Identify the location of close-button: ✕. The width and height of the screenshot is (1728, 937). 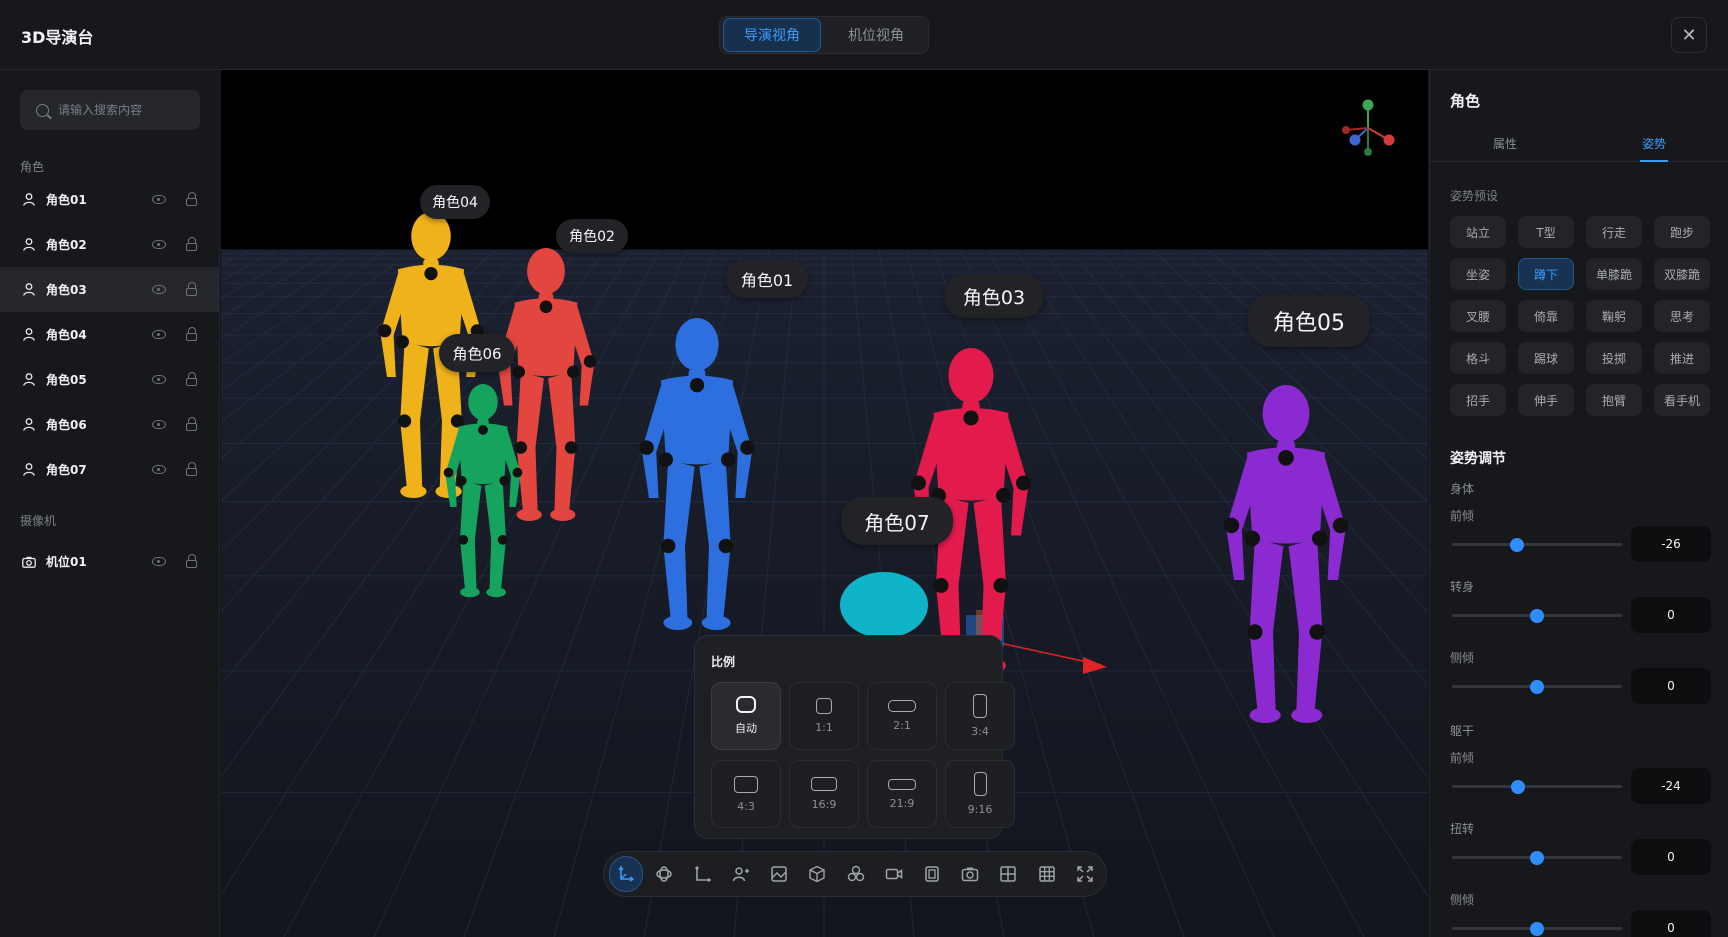
(1689, 35).